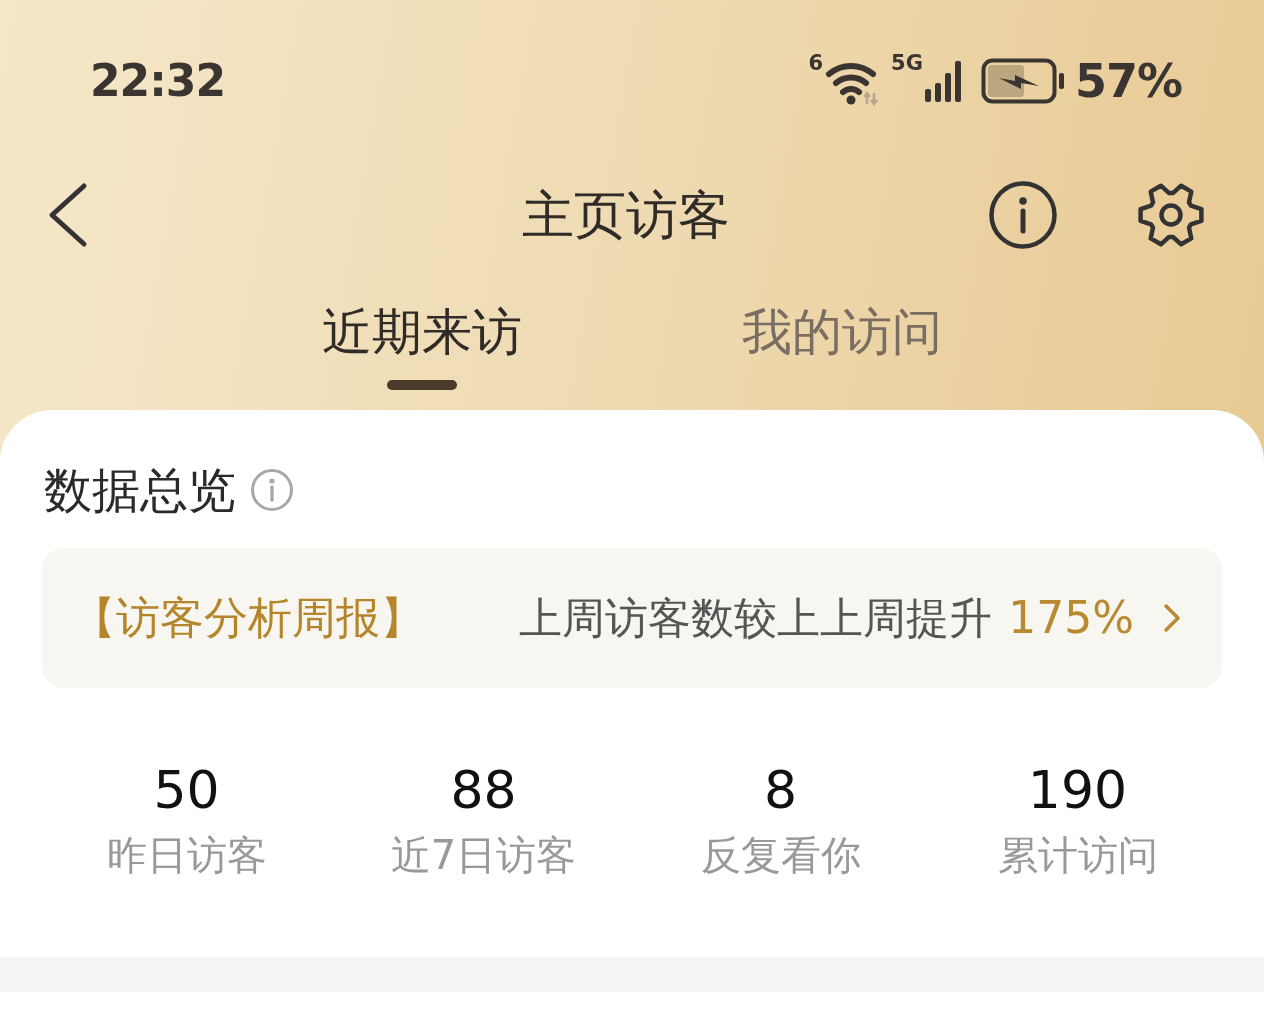 Image resolution: width=1264 pixels, height=1012 pixels. What do you see at coordinates (816, 63) in the screenshot?
I see `wifi-generation-label: 6` at bounding box center [816, 63].